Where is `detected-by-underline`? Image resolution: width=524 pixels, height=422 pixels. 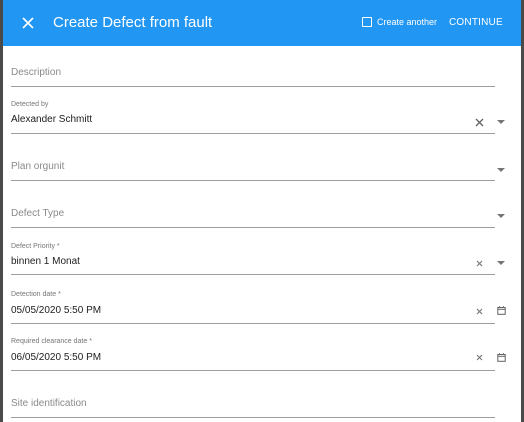 detected-by-underline is located at coordinates (253, 133).